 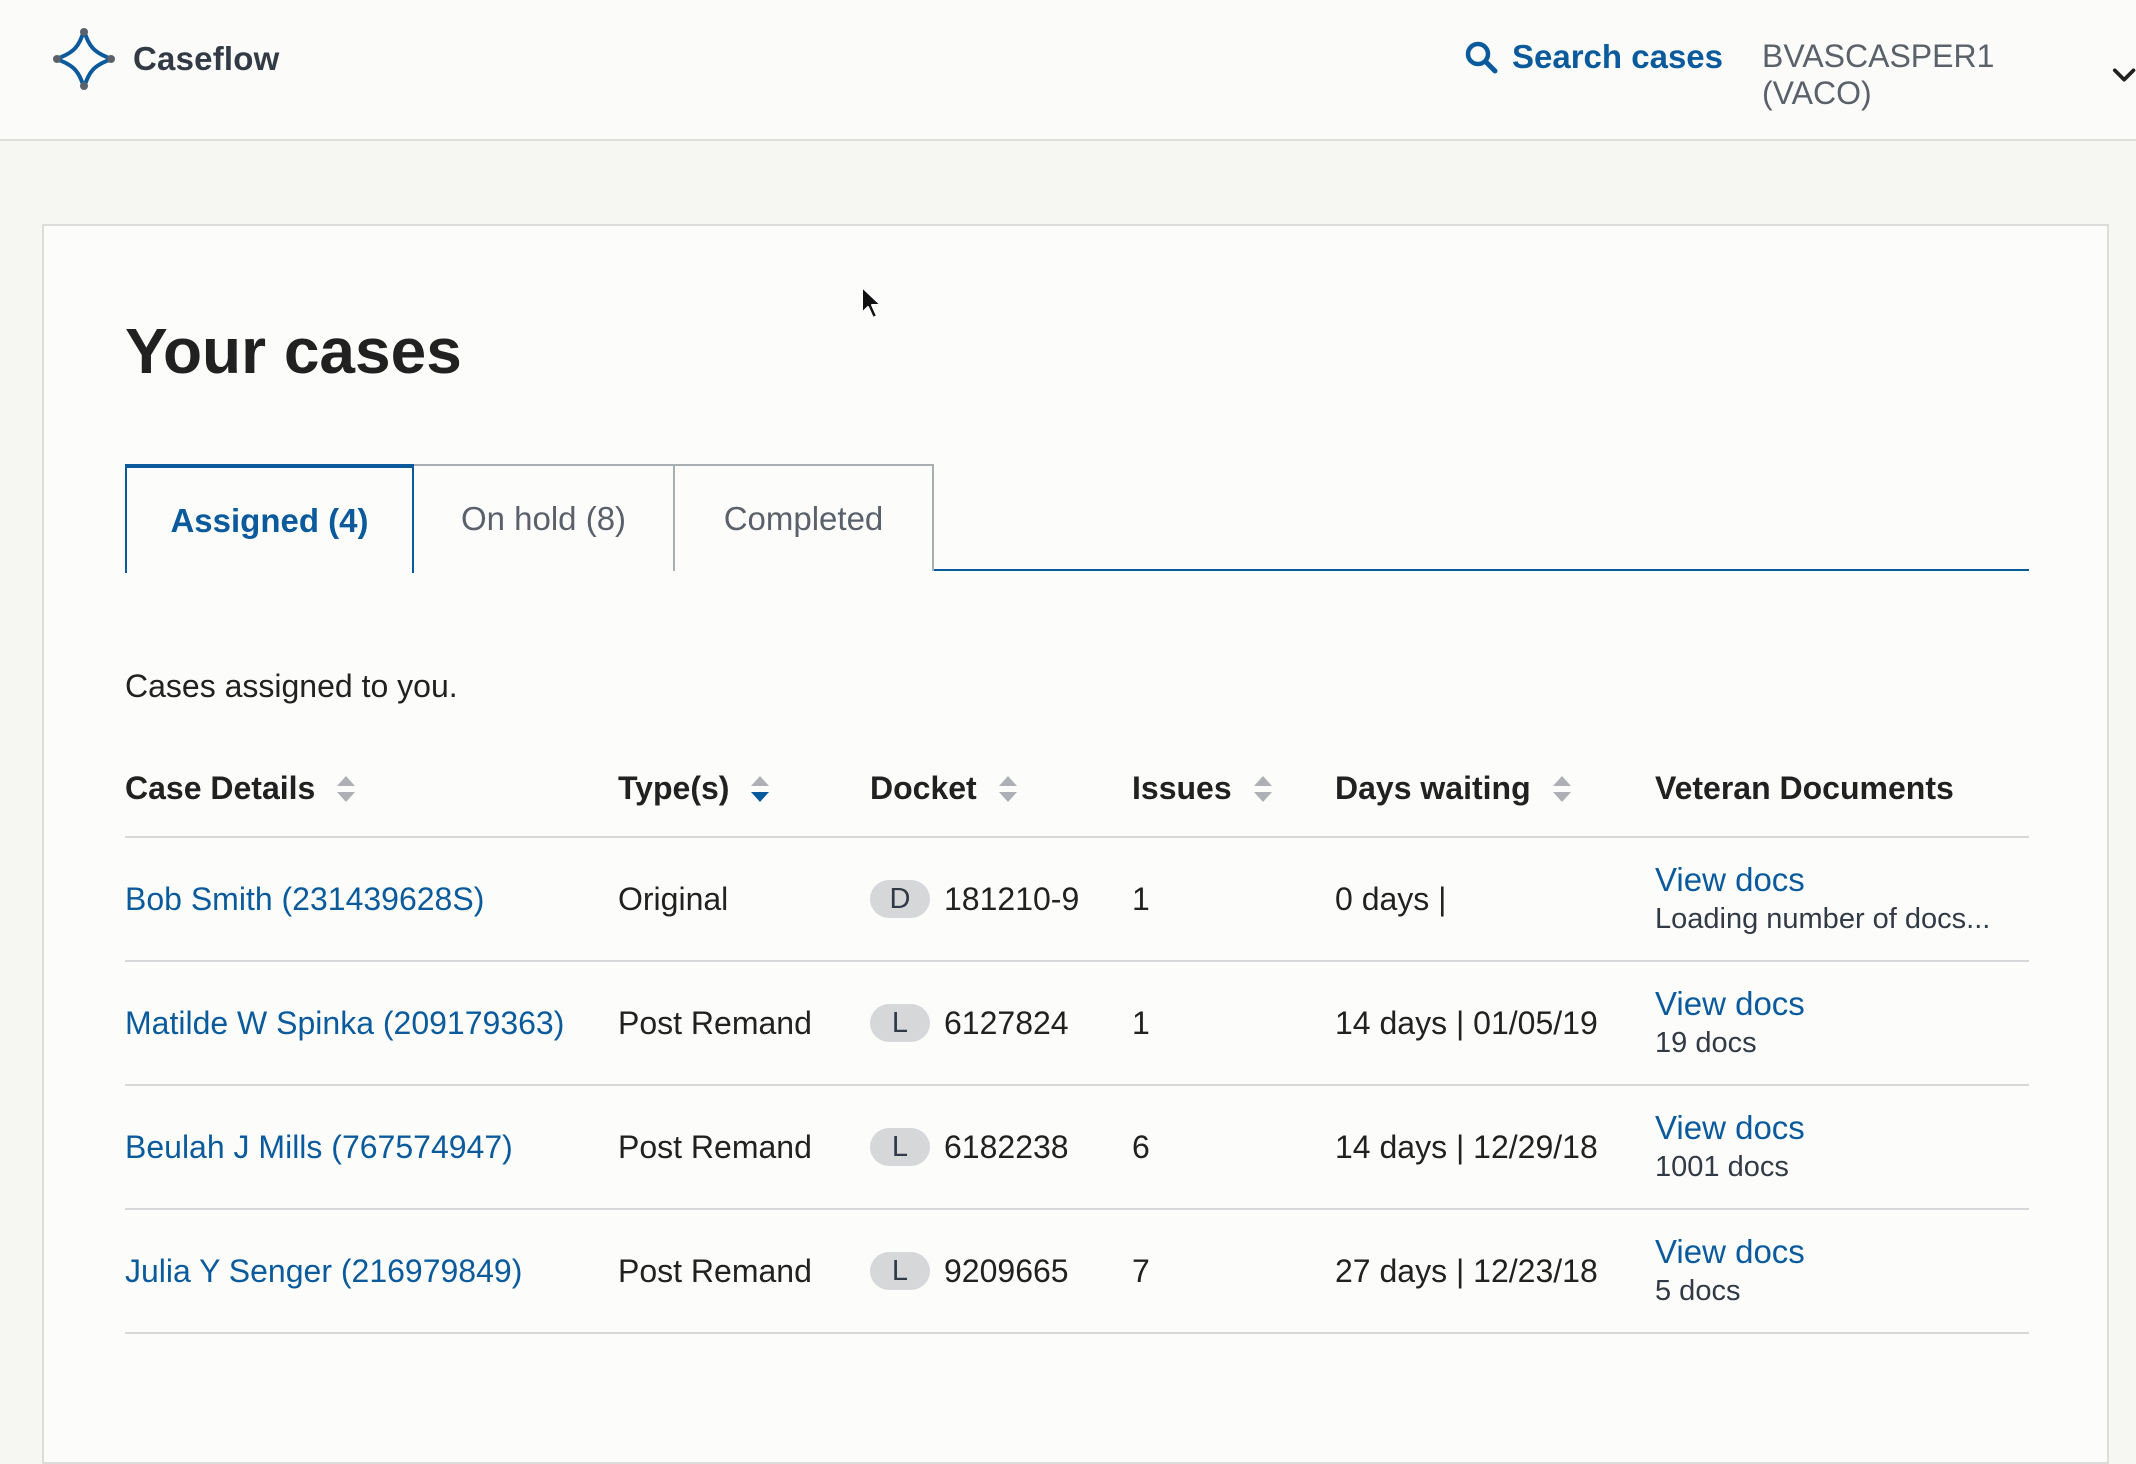 I want to click on docket-number: 6127824, so click(x=1006, y=1022).